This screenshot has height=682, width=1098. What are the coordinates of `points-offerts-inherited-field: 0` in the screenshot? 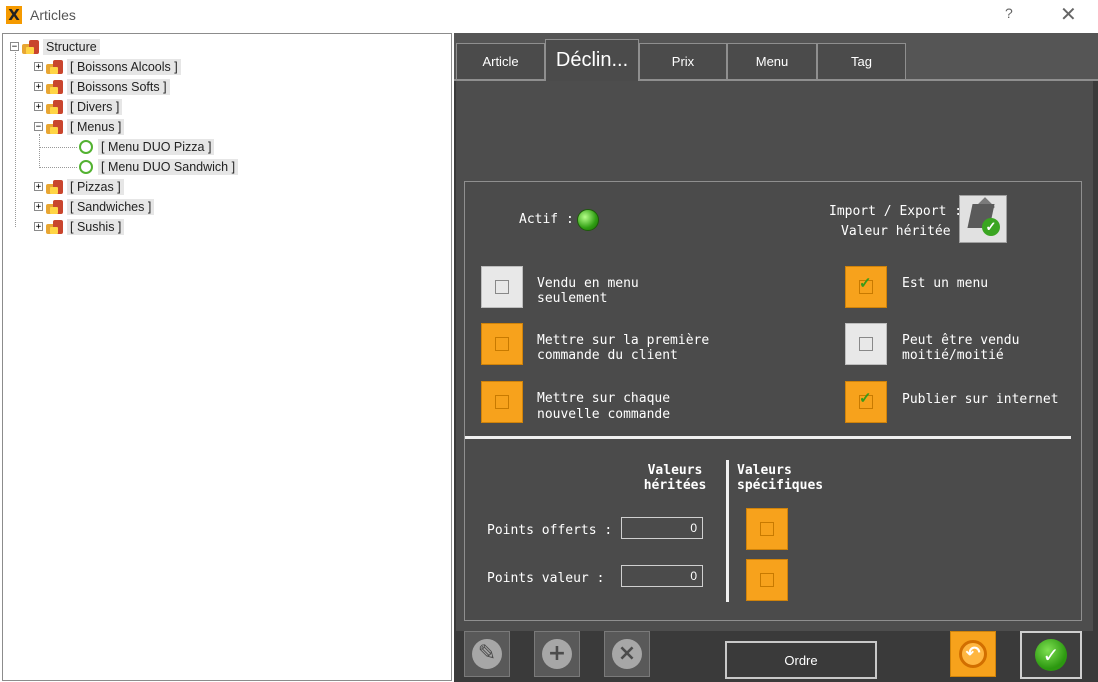 It's located at (662, 528).